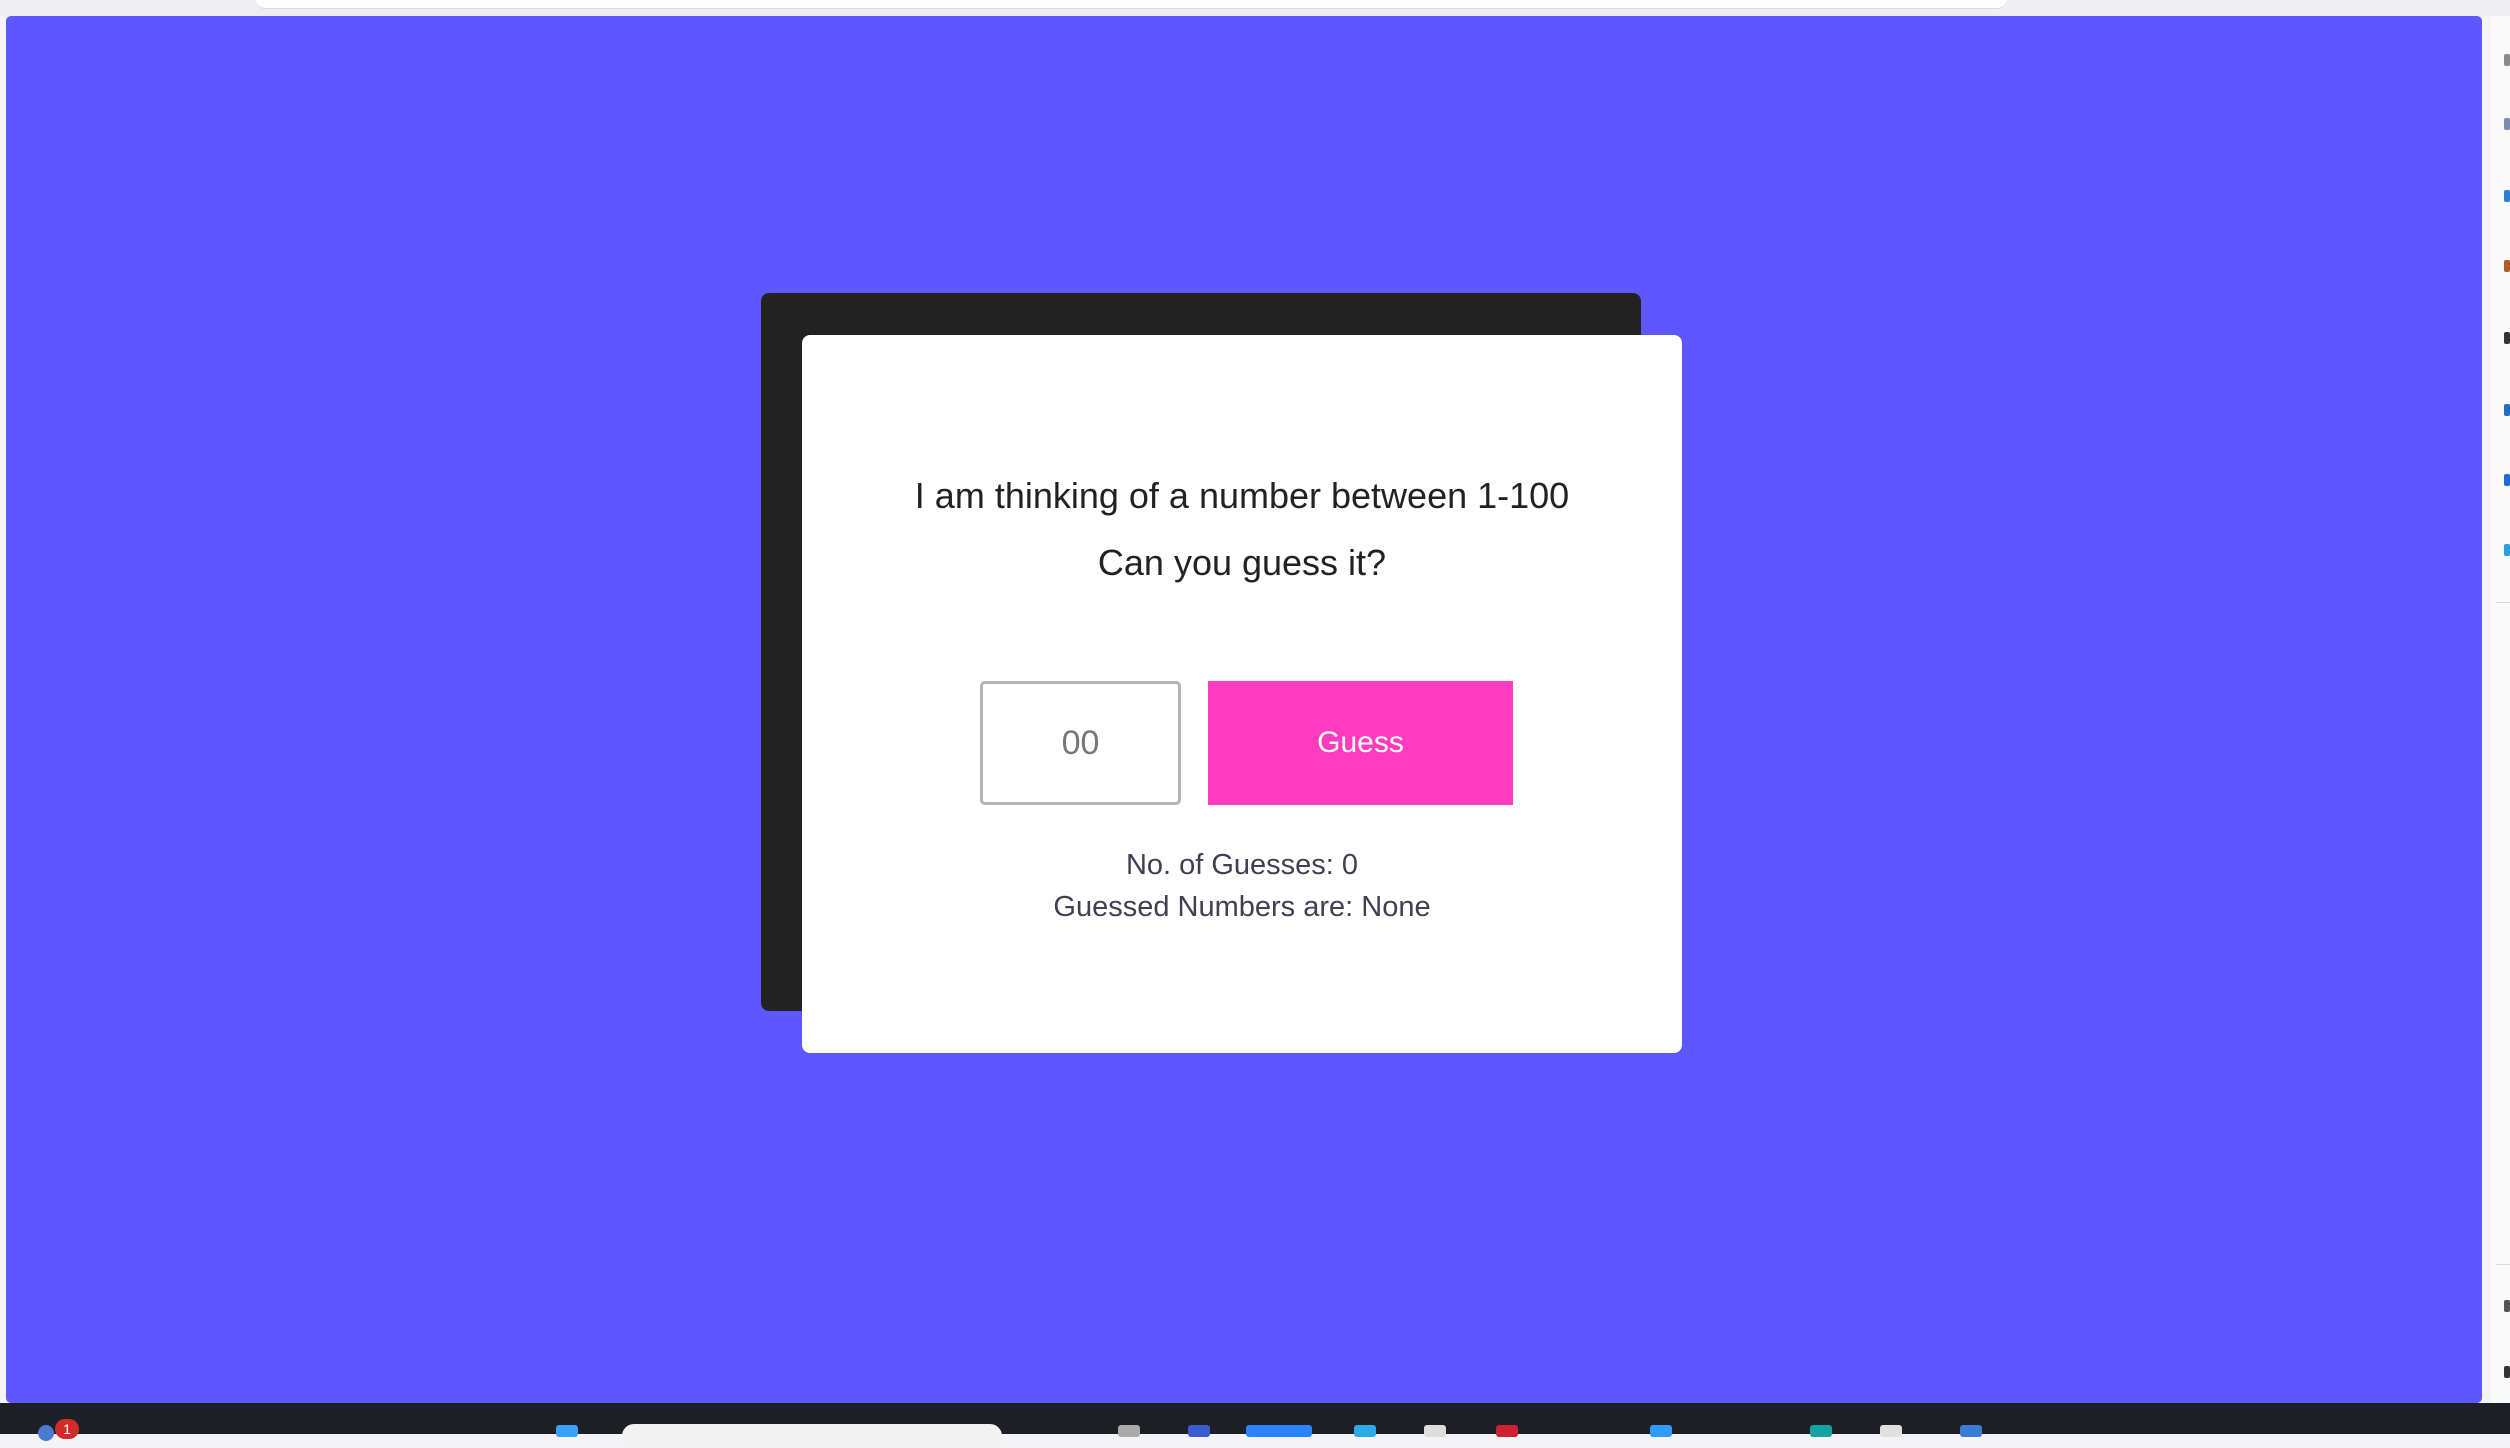 The height and width of the screenshot is (1448, 2510). I want to click on notification-badge: 1, so click(67, 1429).